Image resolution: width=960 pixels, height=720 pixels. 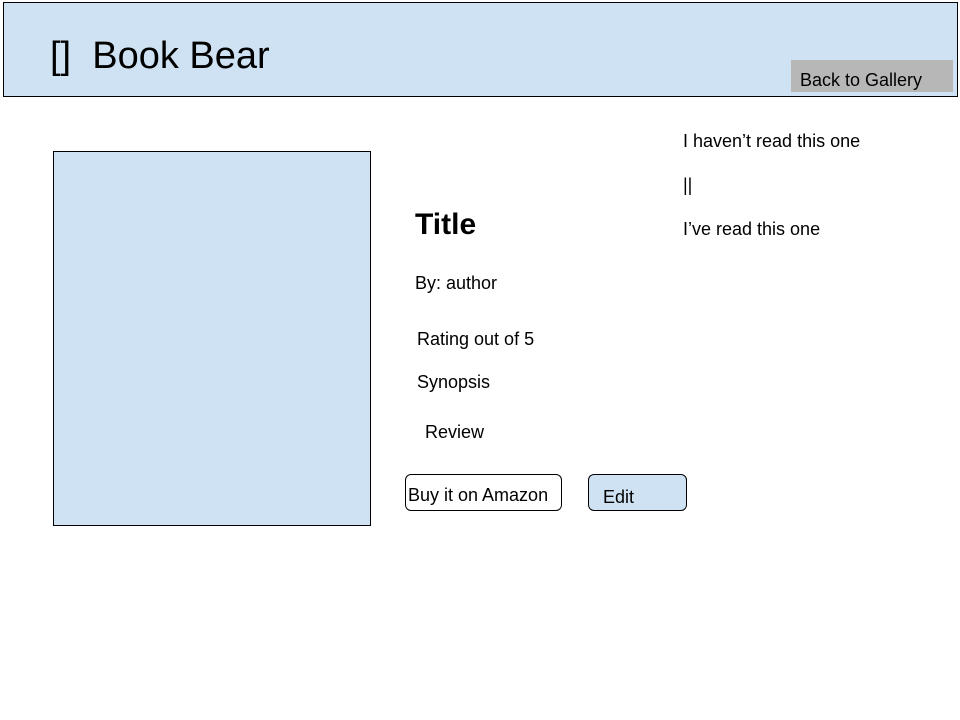 I want to click on read-status-option: I’ve read this one, so click(x=751, y=229).